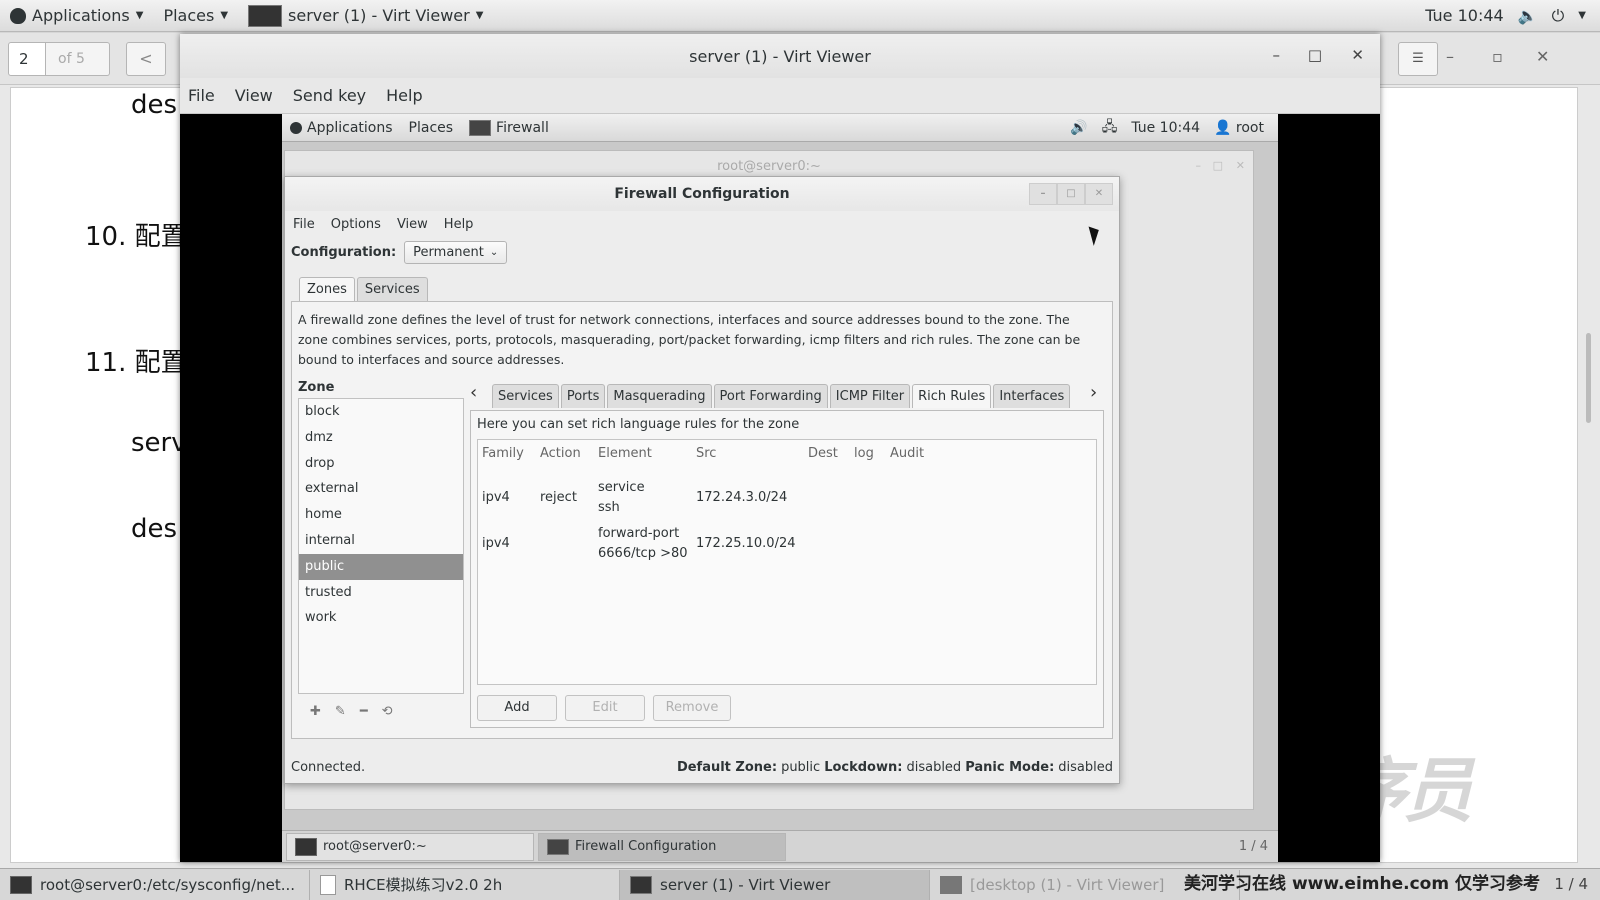 The height and width of the screenshot is (900, 1600). I want to click on column-header: Family, so click(503, 453).